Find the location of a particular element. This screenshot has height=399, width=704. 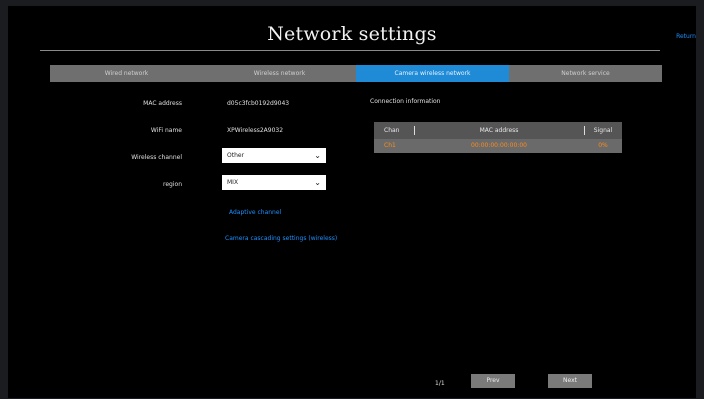

adaptive-channel-link: Adaptive channel is located at coordinates (255, 212).